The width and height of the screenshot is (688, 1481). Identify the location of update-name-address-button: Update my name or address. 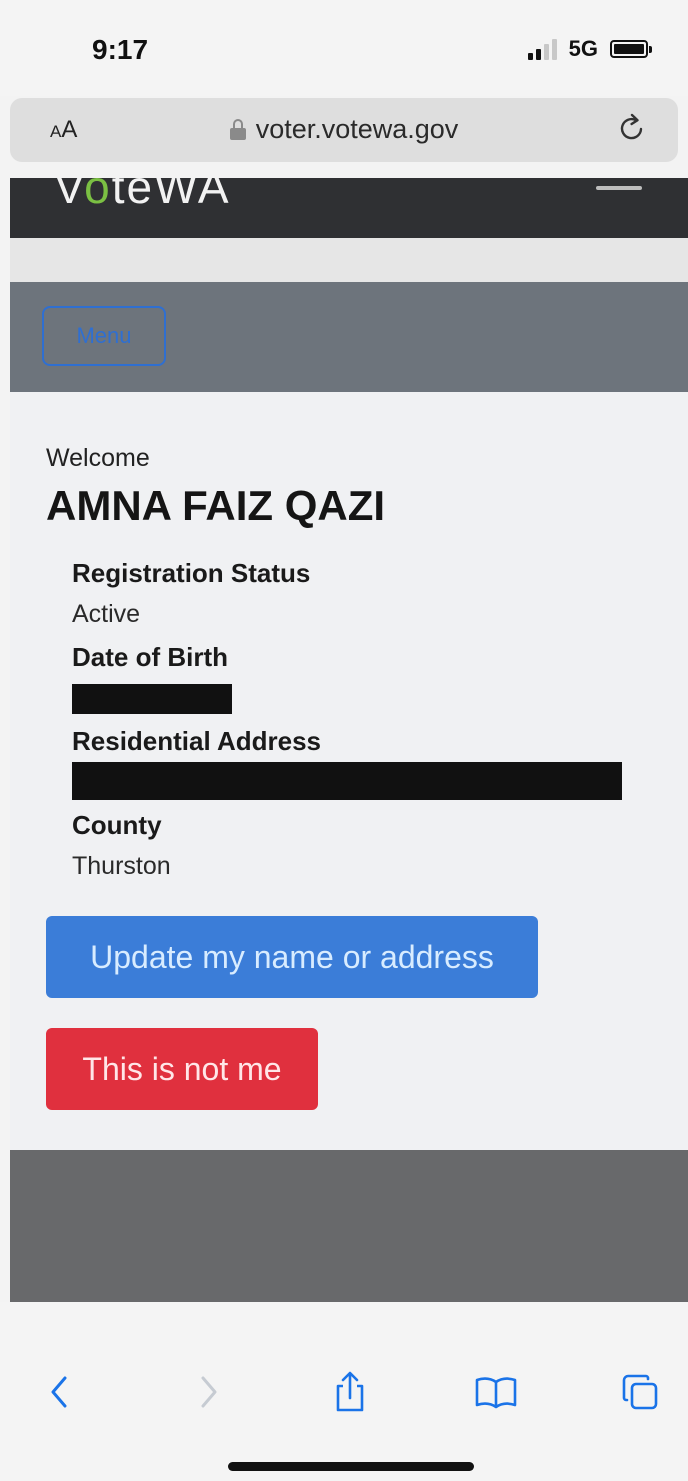
(292, 957).